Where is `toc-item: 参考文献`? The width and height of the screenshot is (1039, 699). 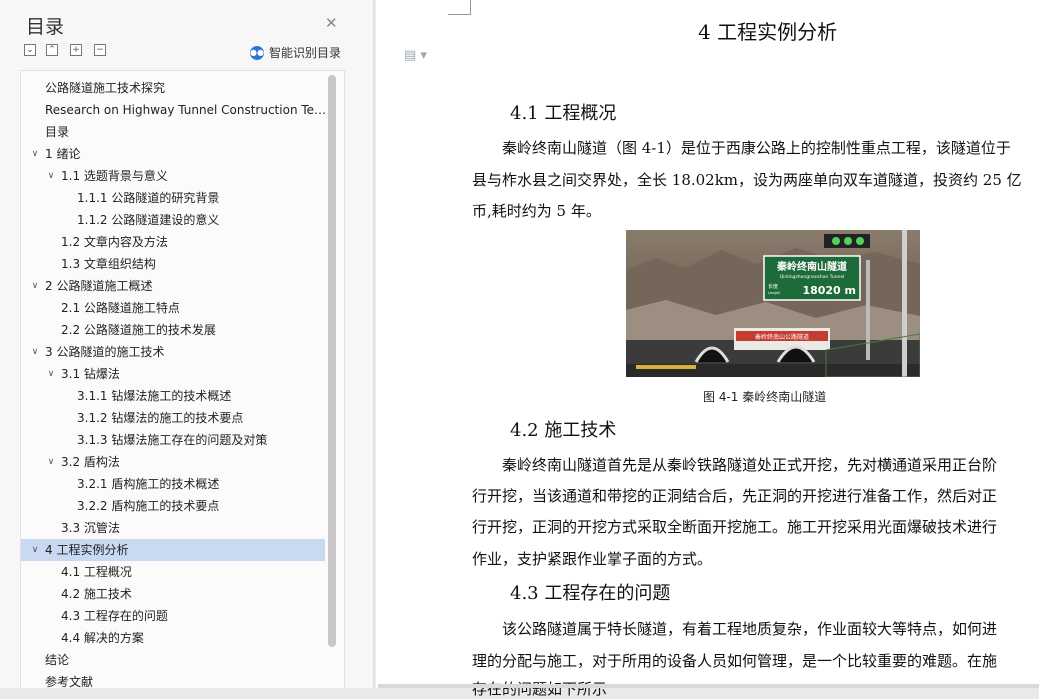
toc-item: 参考文献 is located at coordinates (173, 679).